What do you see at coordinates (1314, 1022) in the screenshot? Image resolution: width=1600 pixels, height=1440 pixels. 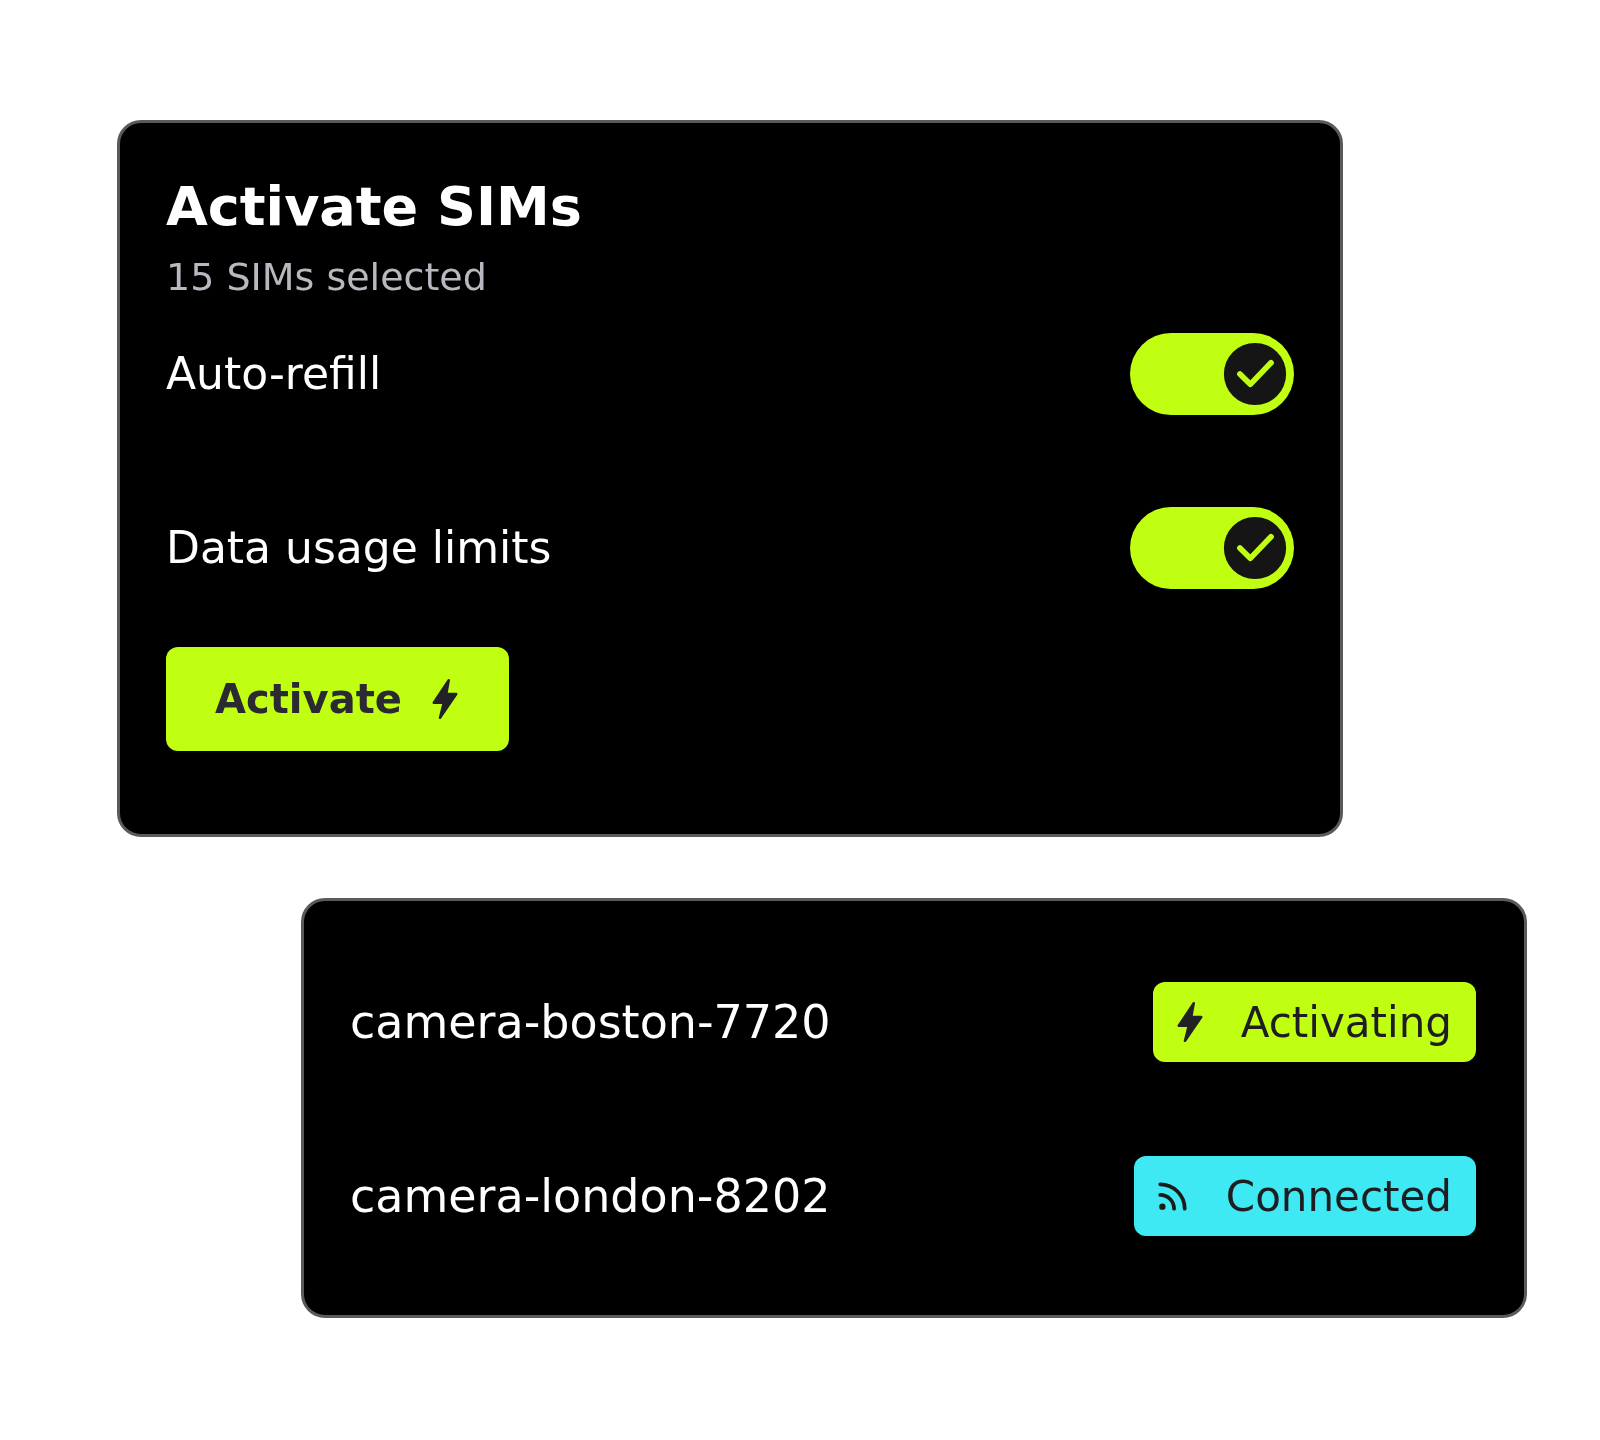 I see `status-badge: Activating` at bounding box center [1314, 1022].